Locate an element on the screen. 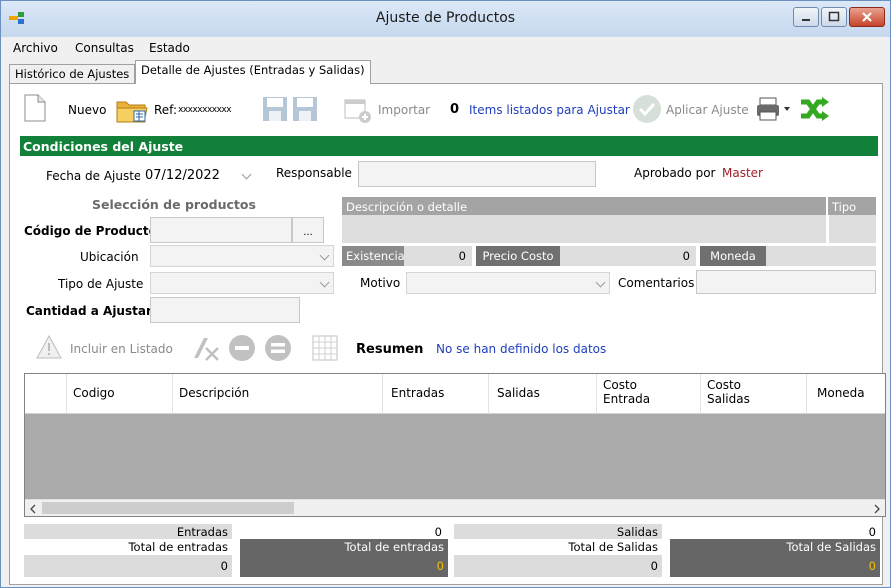 Image resolution: width=891 pixels, height=588 pixels. col-descripcion-label: Descripción is located at coordinates (214, 393).